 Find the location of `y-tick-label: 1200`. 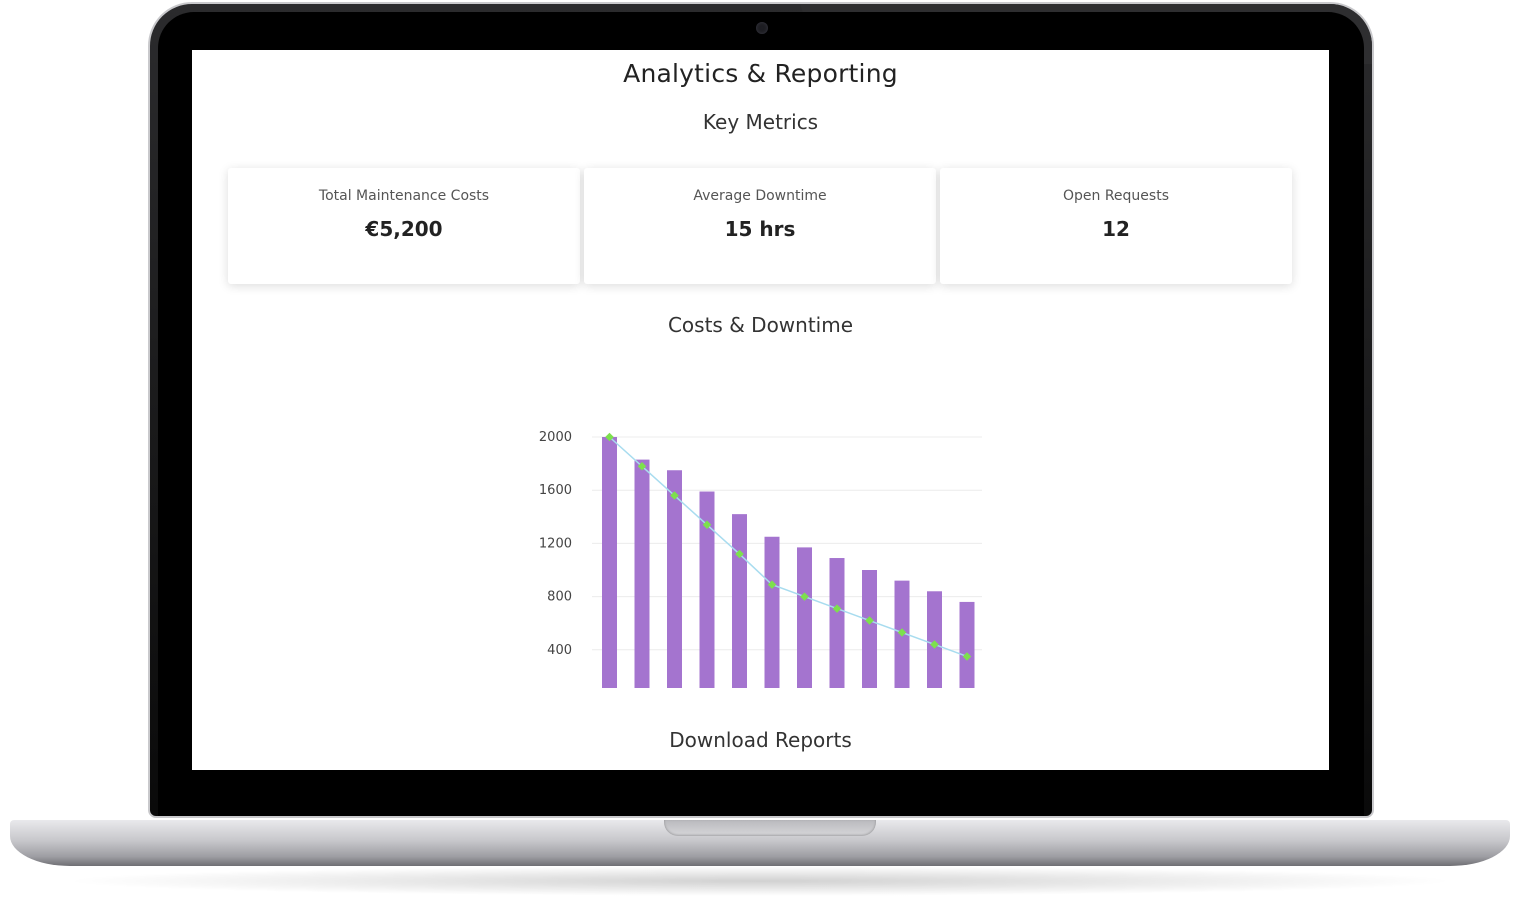

y-tick-label: 1200 is located at coordinates (555, 543).